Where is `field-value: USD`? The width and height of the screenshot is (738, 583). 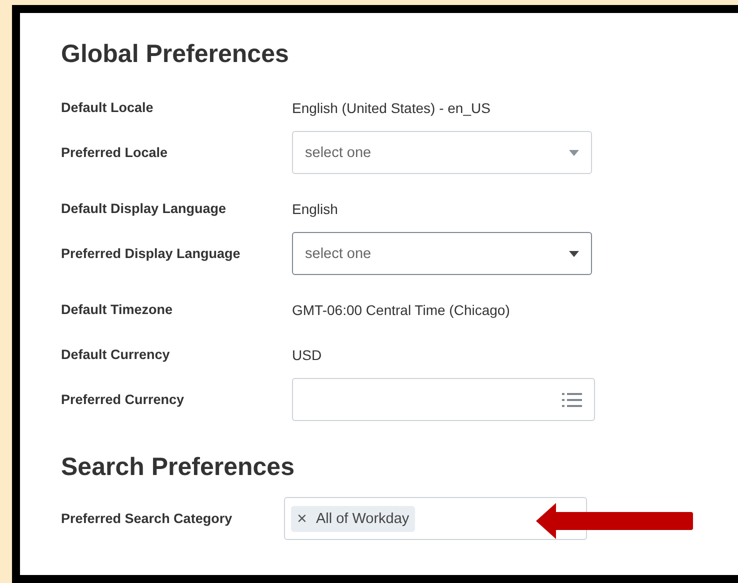 field-value: USD is located at coordinates (307, 354).